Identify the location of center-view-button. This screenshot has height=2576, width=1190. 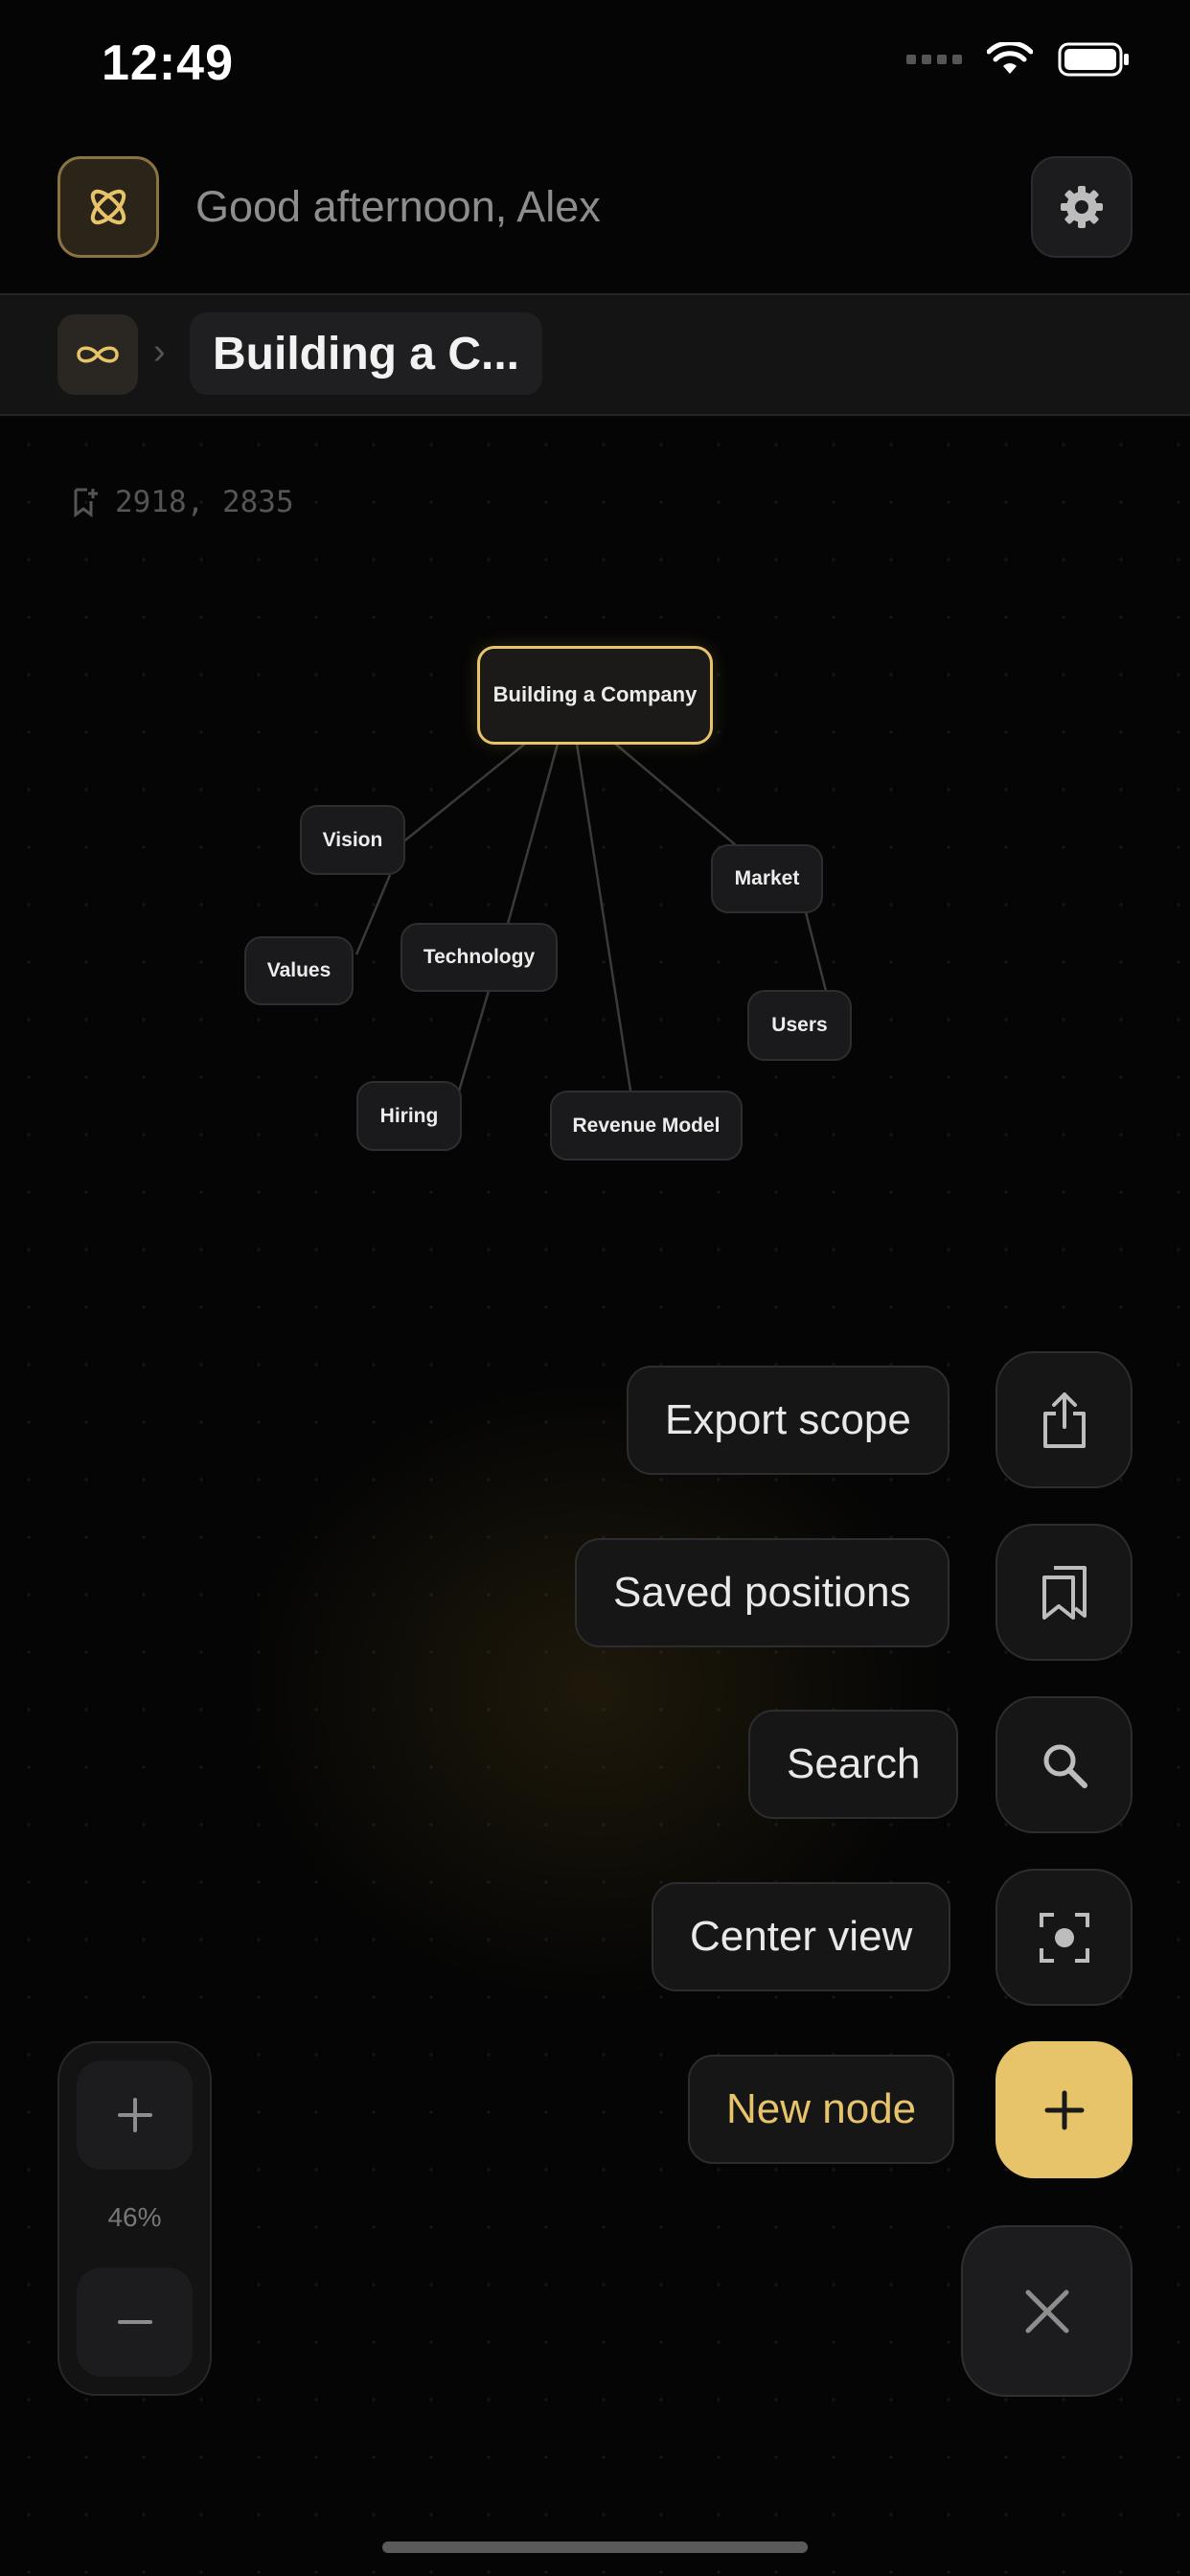
(1064, 1937).